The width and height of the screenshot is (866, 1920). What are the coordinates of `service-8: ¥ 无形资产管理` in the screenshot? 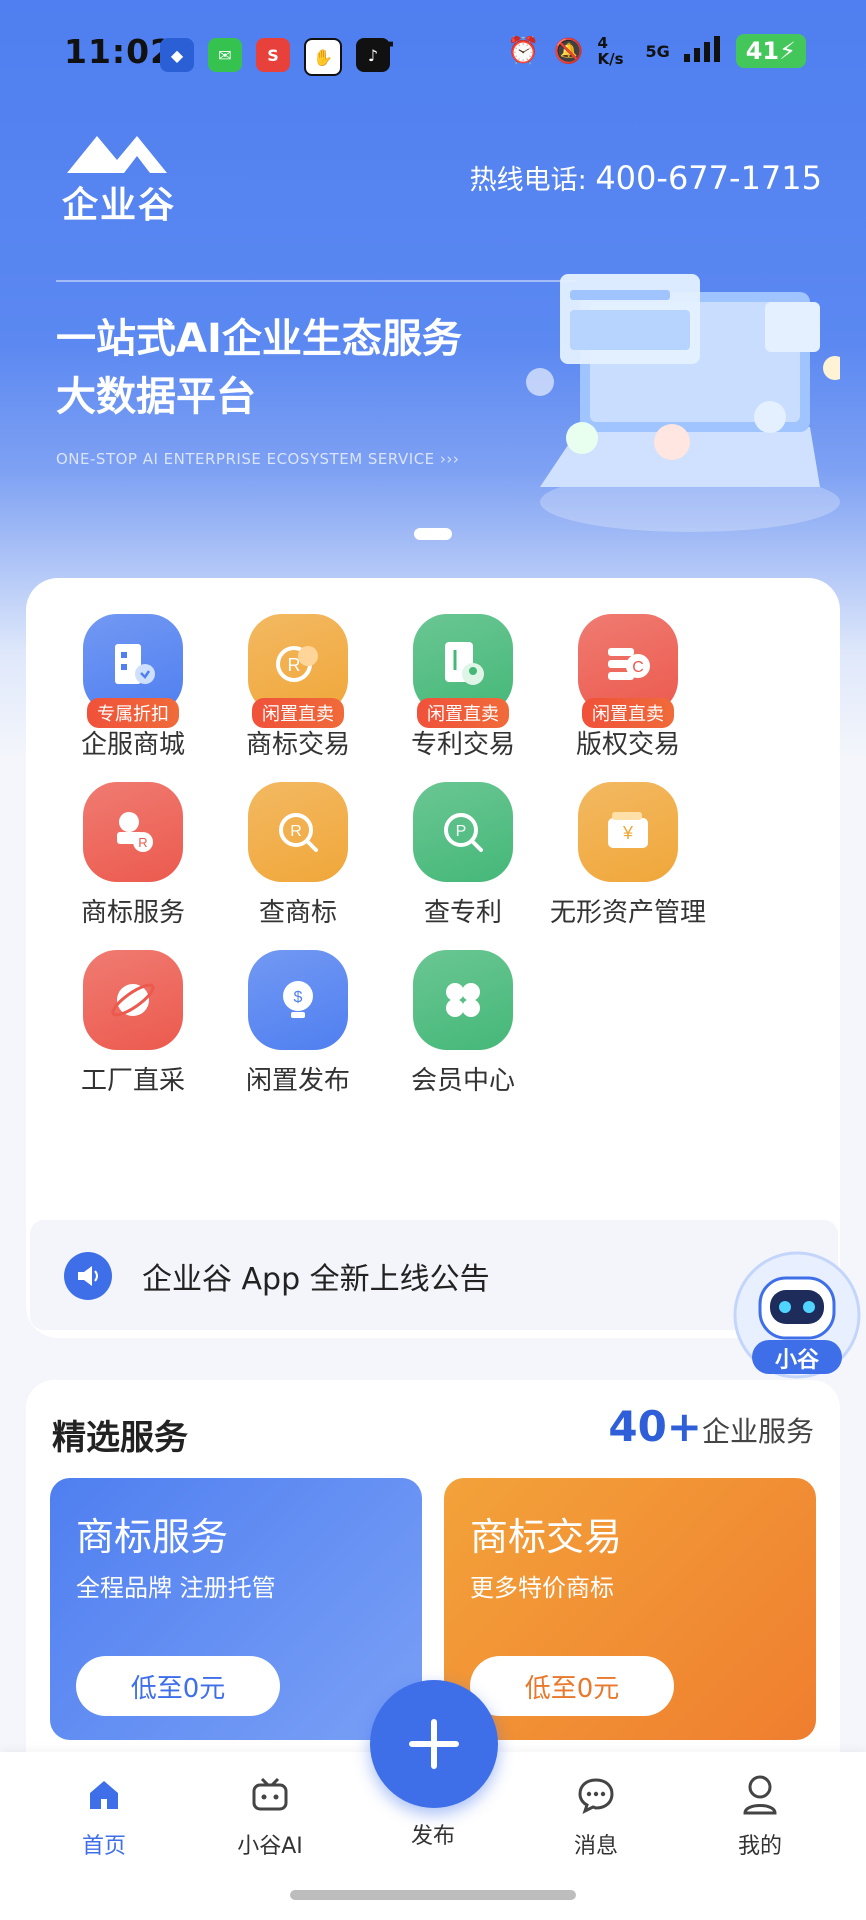 It's located at (628, 855).